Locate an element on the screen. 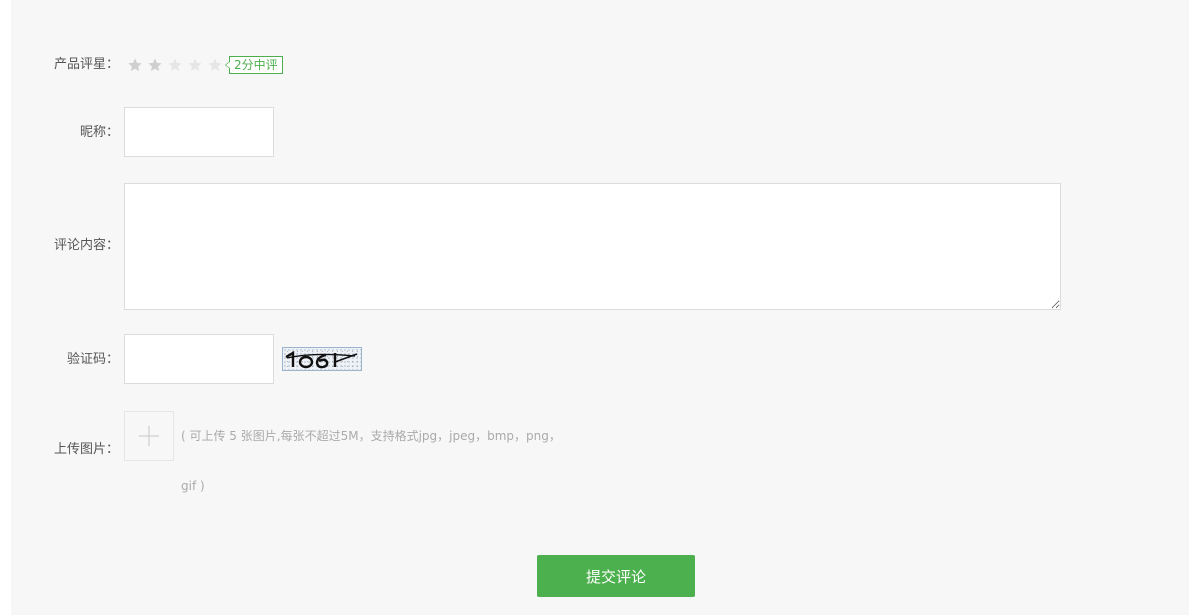  content-label: 评论内容： is located at coordinates (86, 245).